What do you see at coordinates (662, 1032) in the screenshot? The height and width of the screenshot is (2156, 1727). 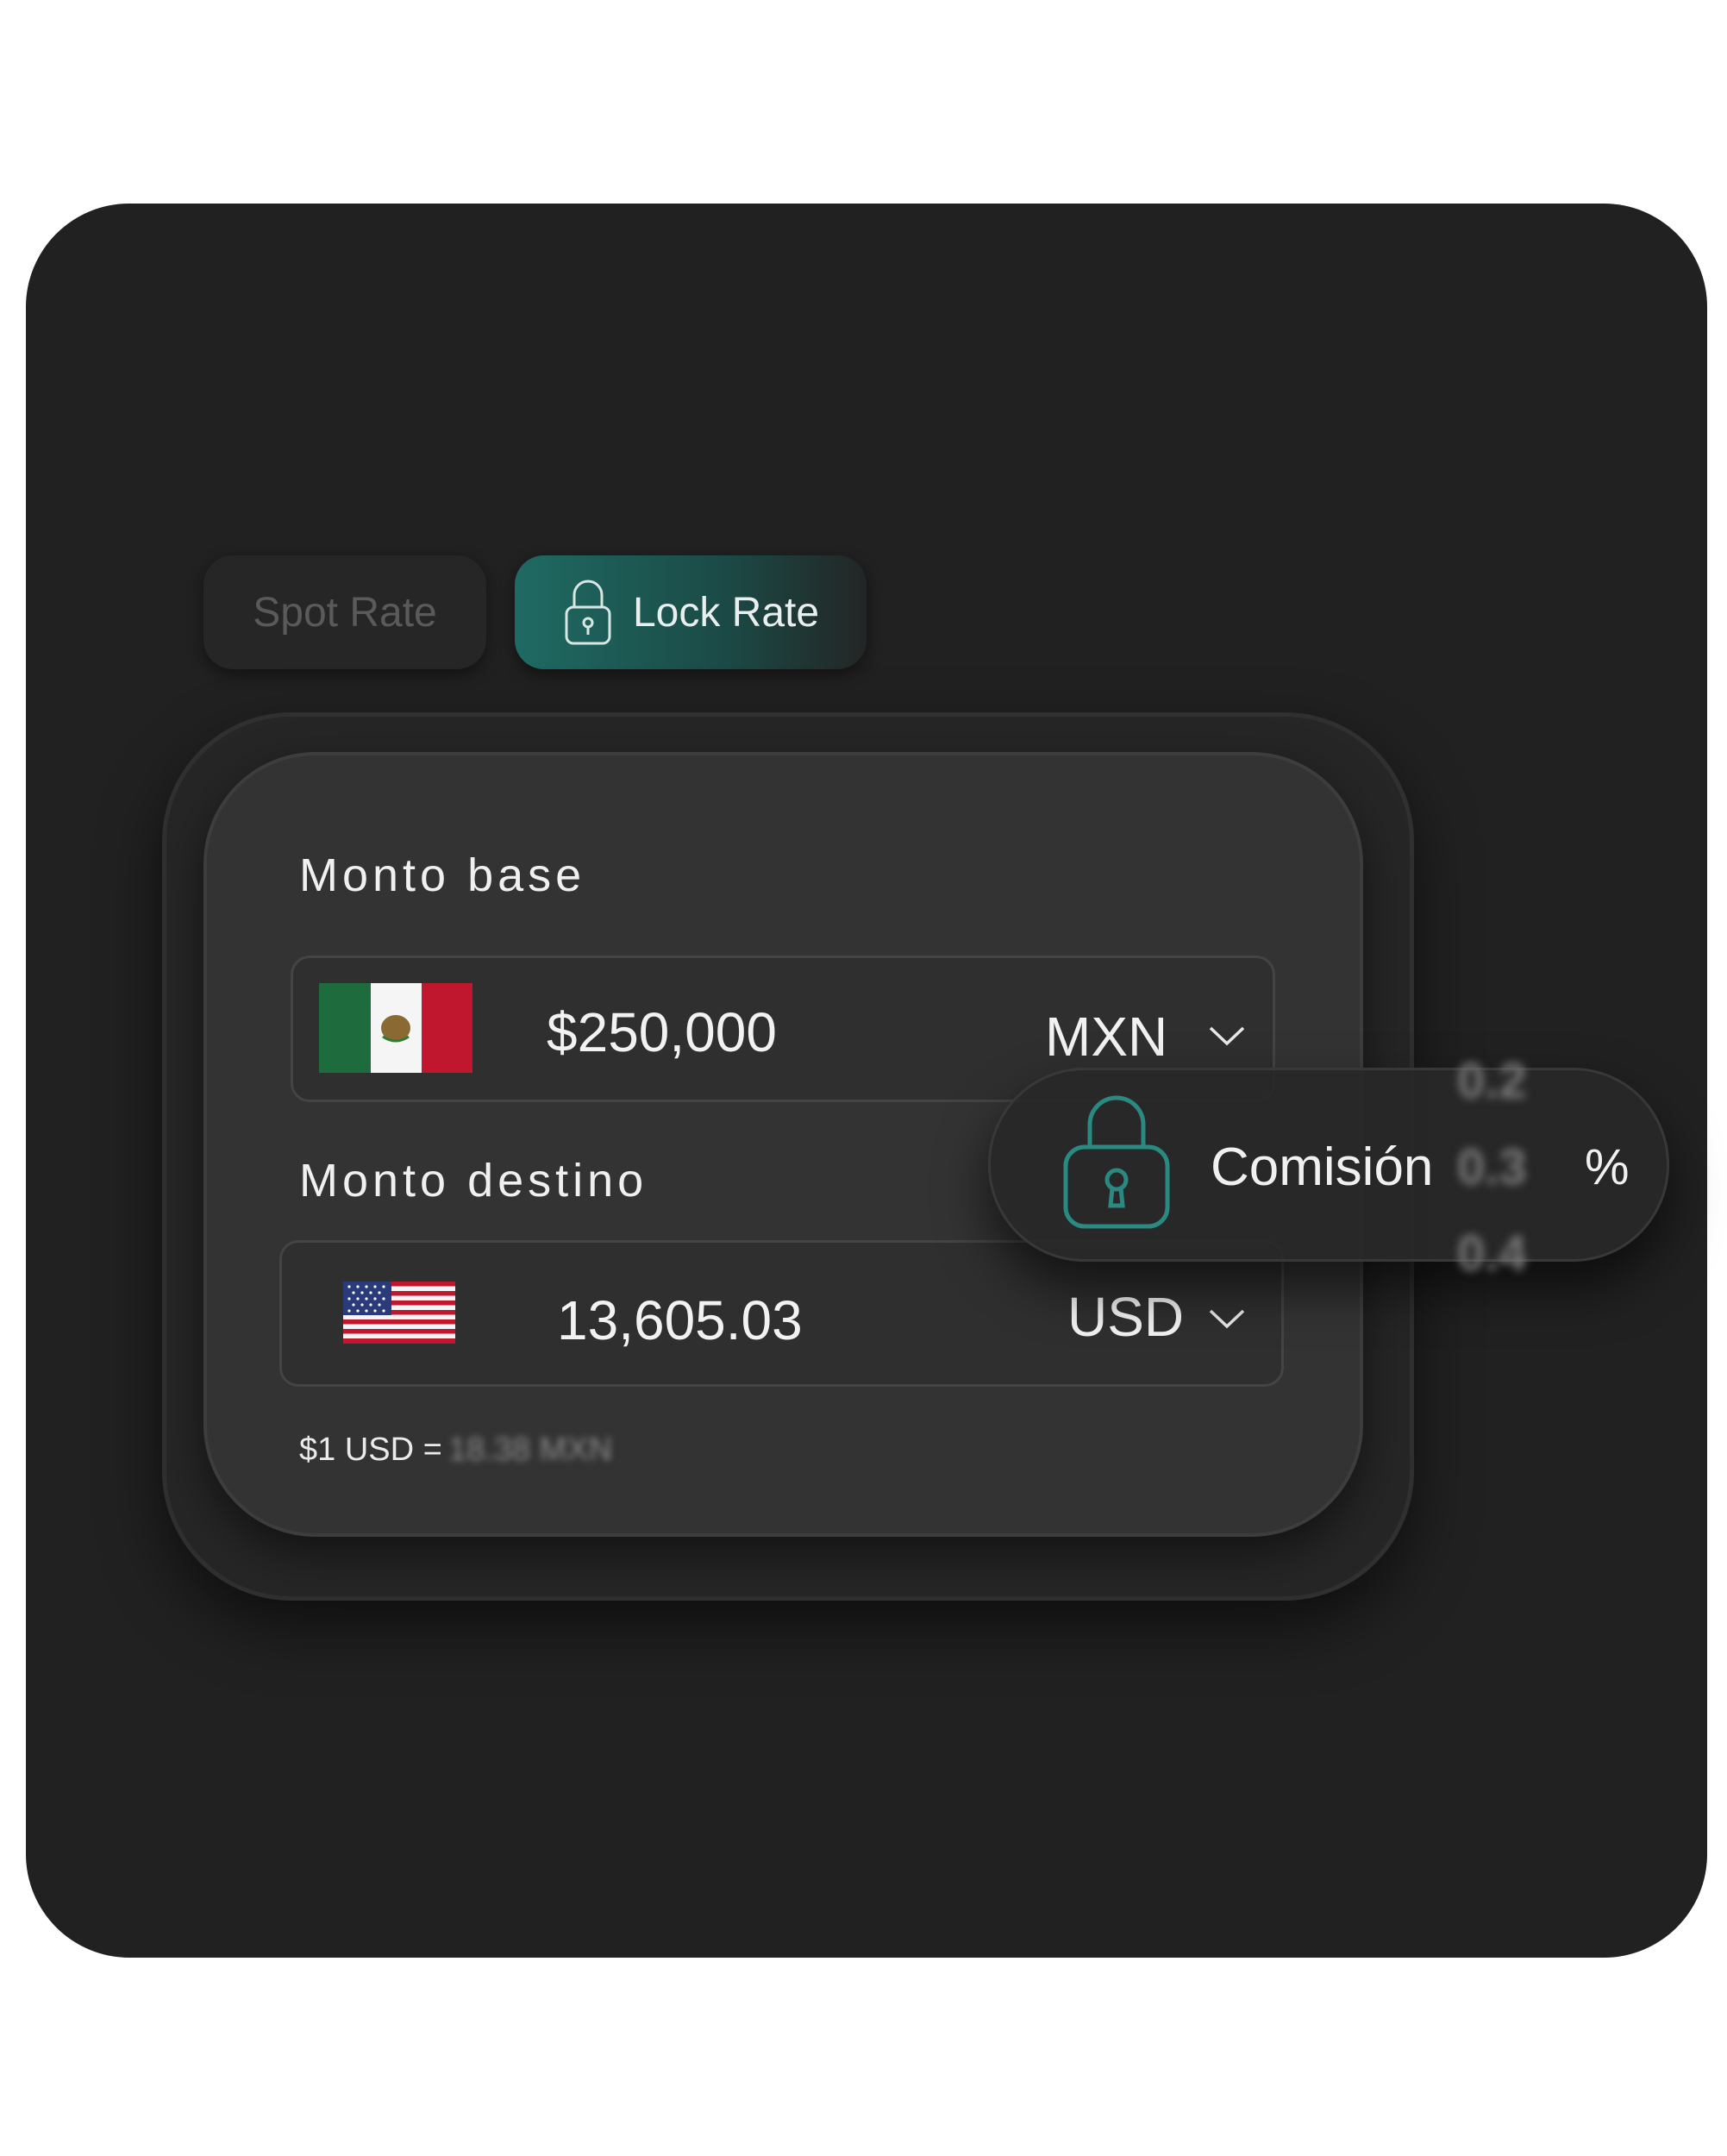 I see `base-amount-value: $250,000` at bounding box center [662, 1032].